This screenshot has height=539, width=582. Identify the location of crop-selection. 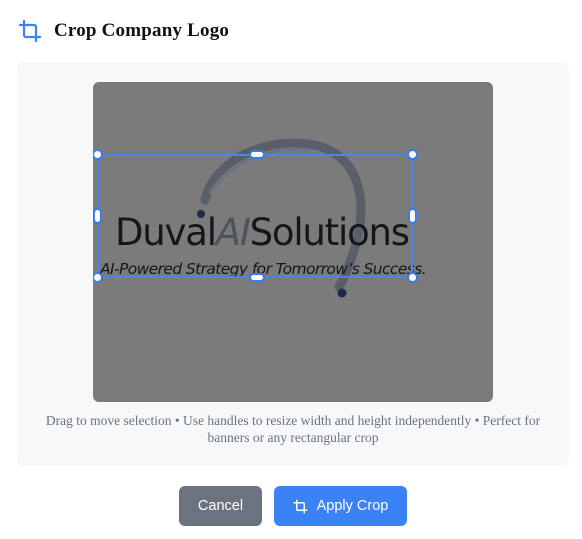
(255, 216).